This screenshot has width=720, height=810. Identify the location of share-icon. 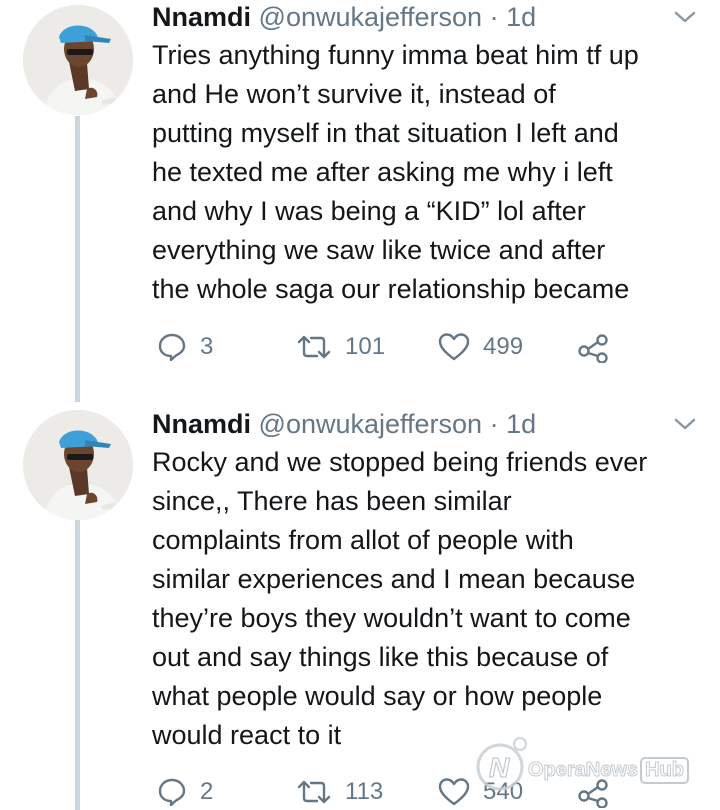
(593, 348).